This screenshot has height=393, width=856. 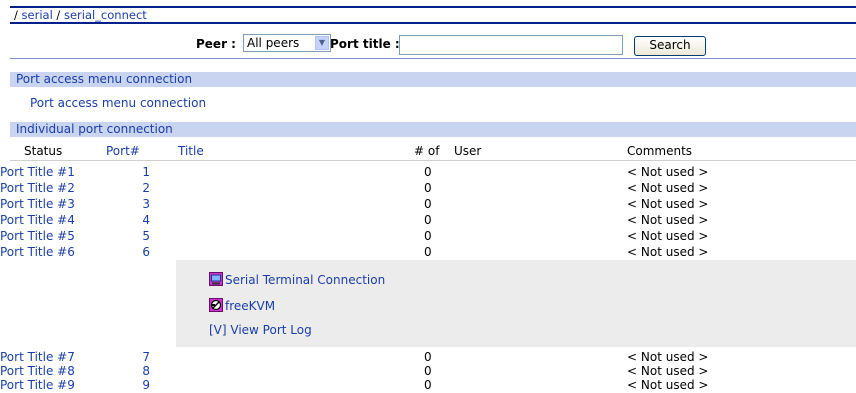 I want to click on freekvm-link: freeKVM, so click(x=242, y=305).